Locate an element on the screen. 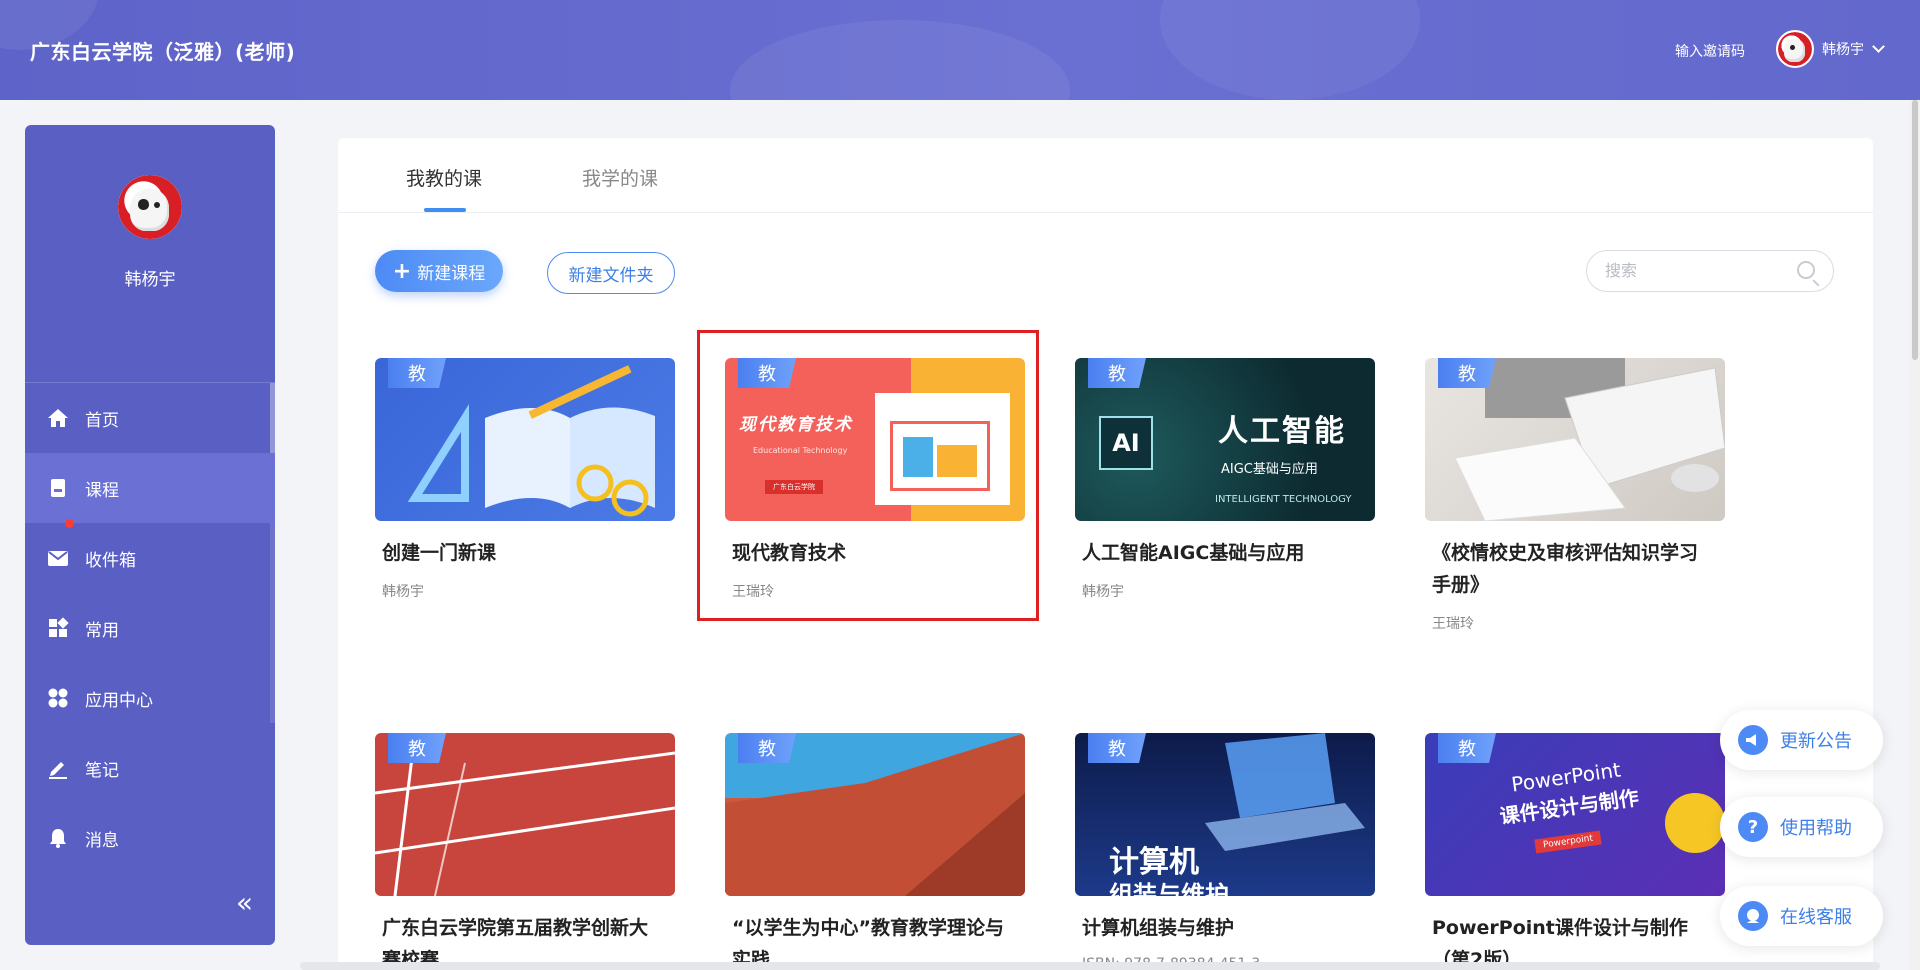  thumbnail-title: 现代教育技术 is located at coordinates (796, 425).